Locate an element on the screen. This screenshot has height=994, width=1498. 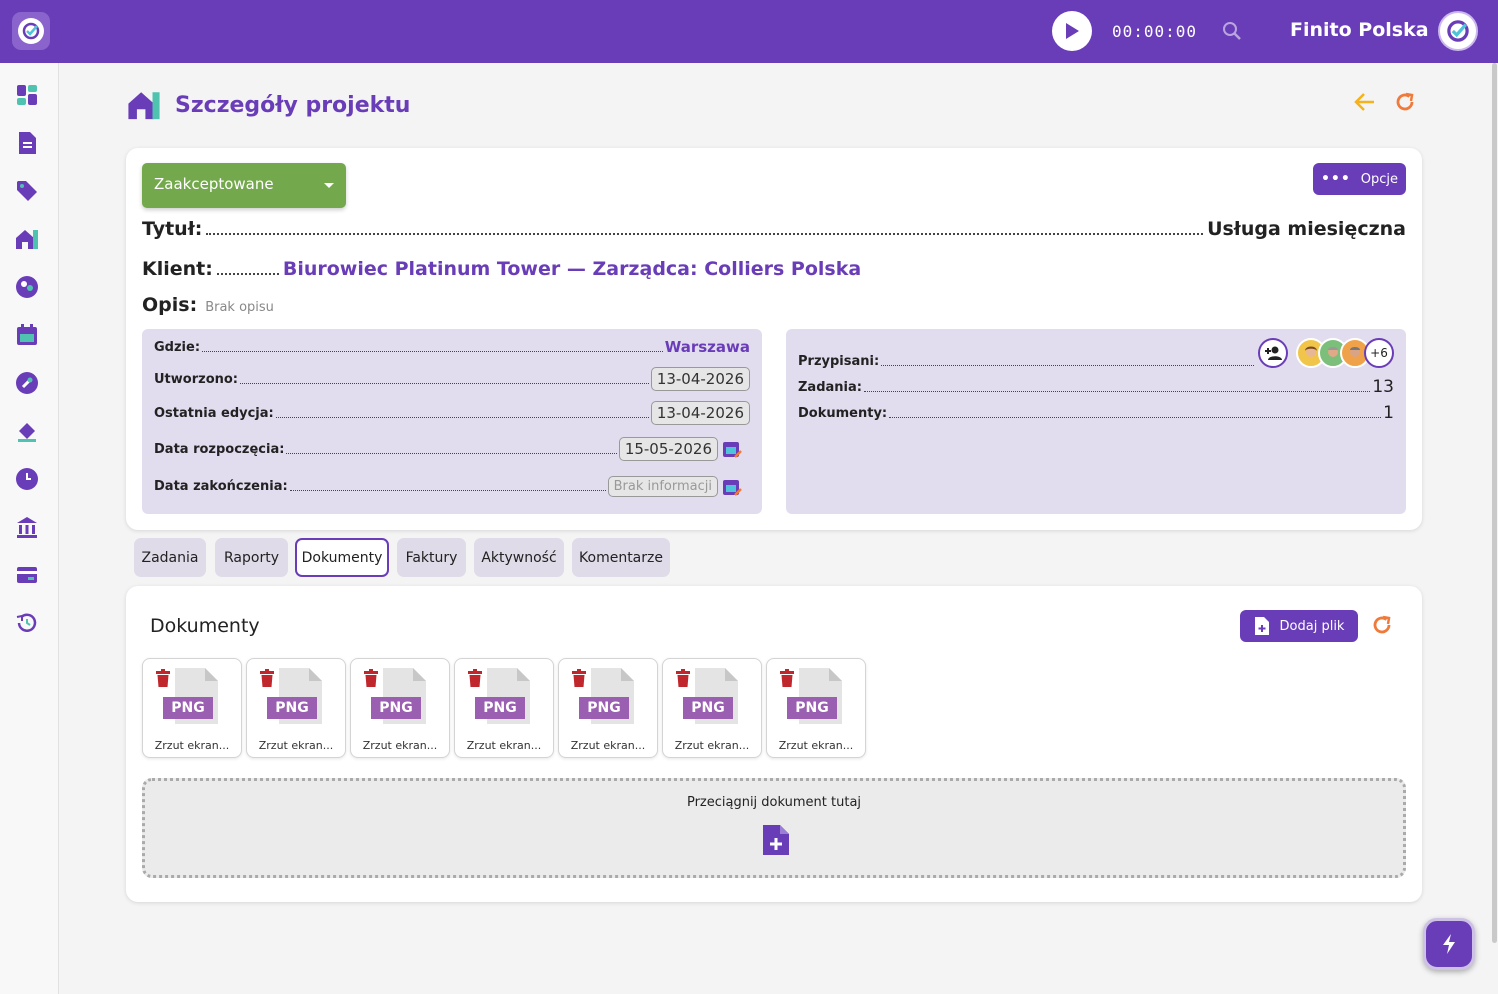
tasks-count: 13 is located at coordinates (1383, 387).